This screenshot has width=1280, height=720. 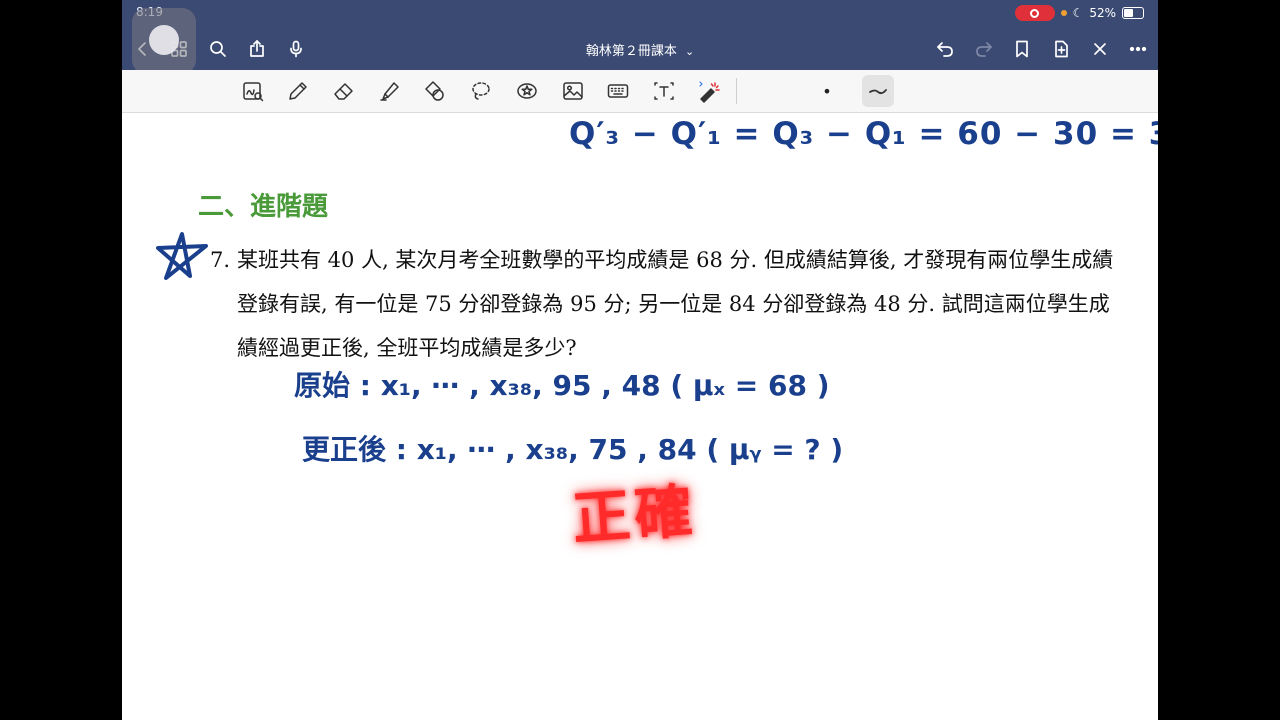 What do you see at coordinates (164, 41) in the screenshot?
I see `assistive-touch-button` at bounding box center [164, 41].